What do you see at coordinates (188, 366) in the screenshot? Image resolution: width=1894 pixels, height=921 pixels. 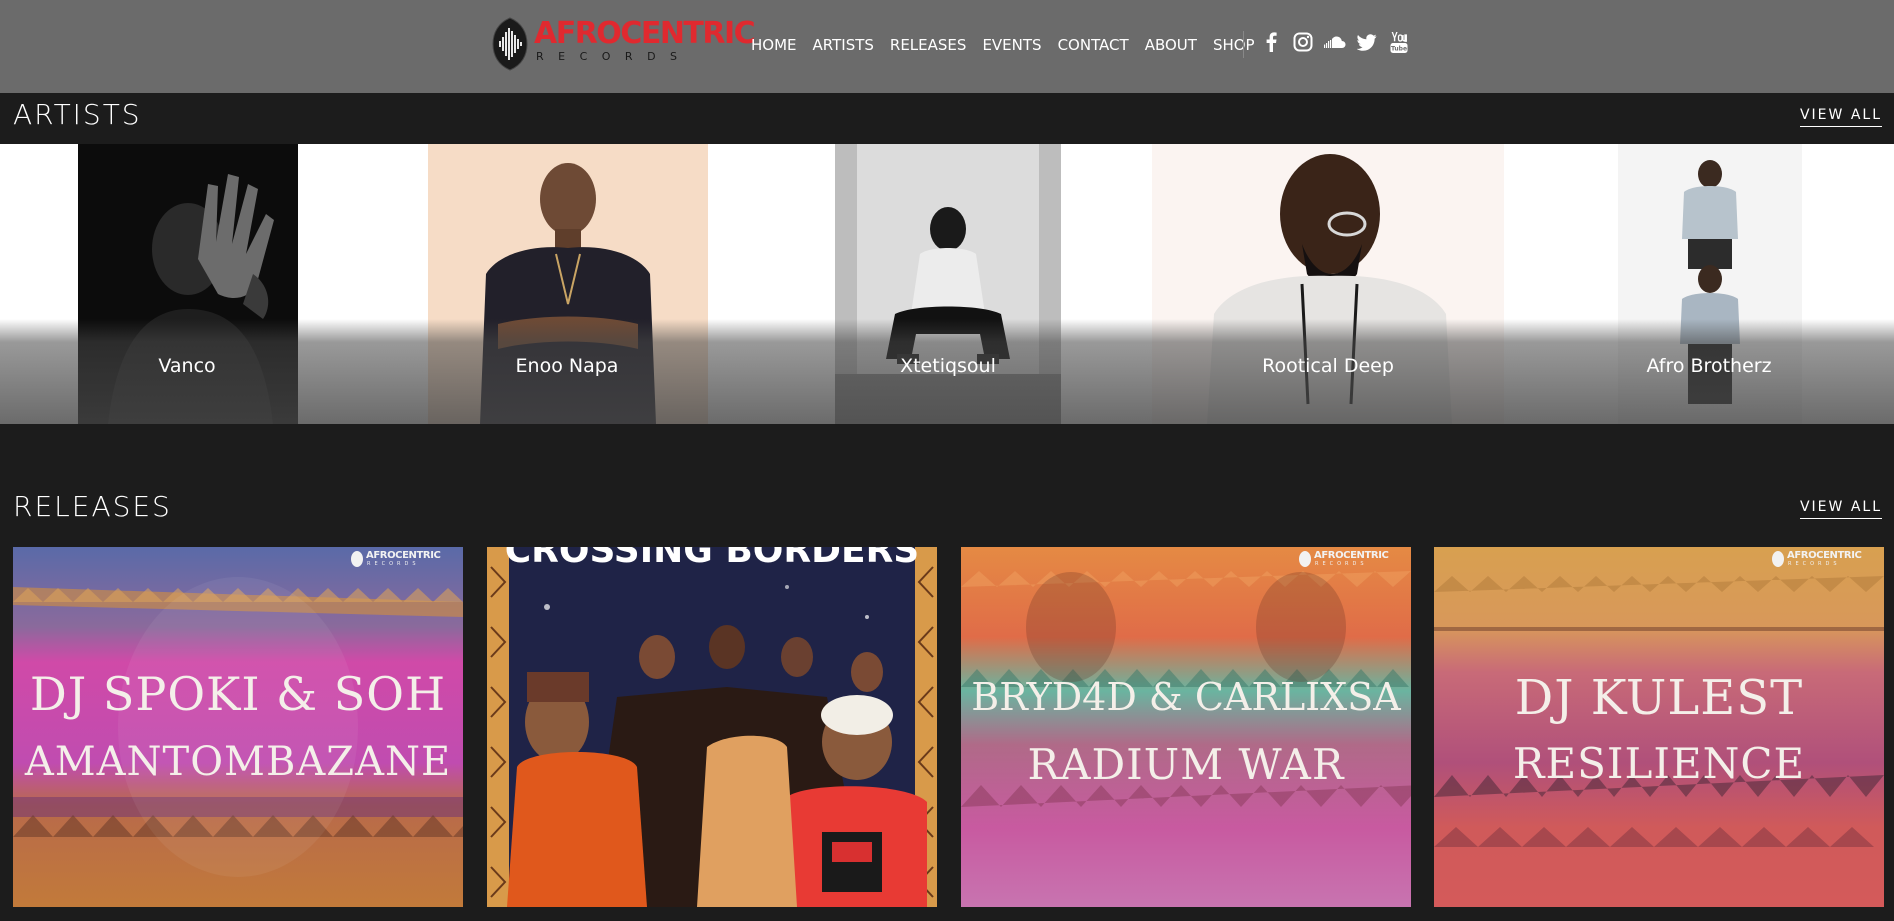 I see `artist-name-vanco: Vanco` at bounding box center [188, 366].